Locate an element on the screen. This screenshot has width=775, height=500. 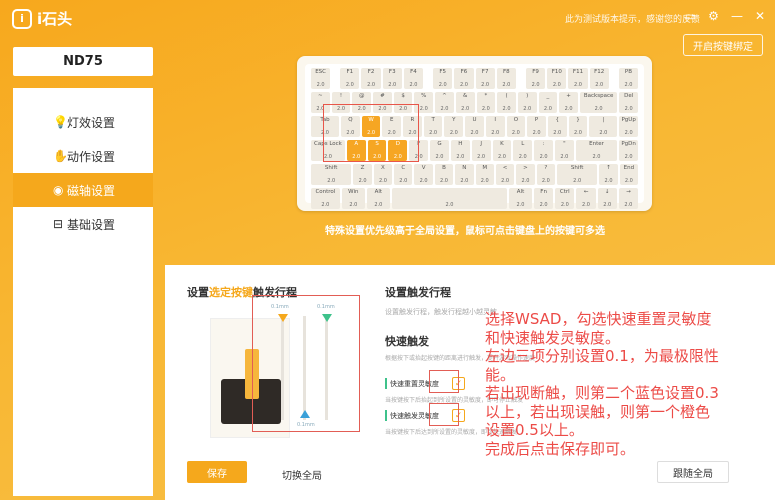
key: F12 2.0 is located at coordinates (599, 78).